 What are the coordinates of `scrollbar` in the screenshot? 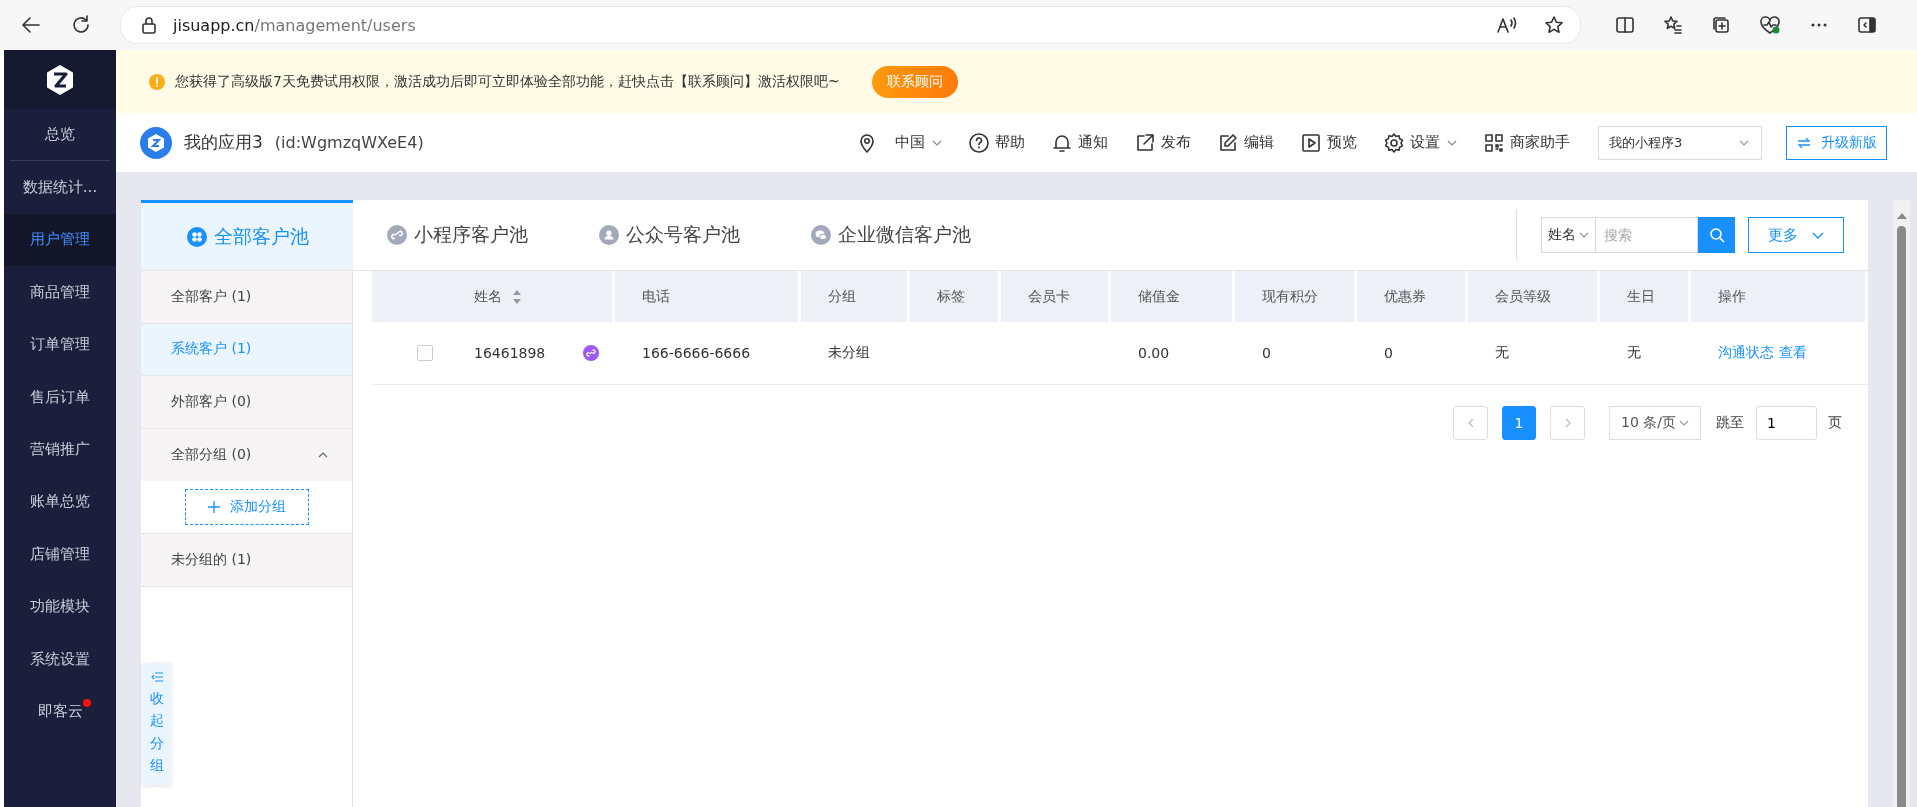 It's located at (1901, 503).